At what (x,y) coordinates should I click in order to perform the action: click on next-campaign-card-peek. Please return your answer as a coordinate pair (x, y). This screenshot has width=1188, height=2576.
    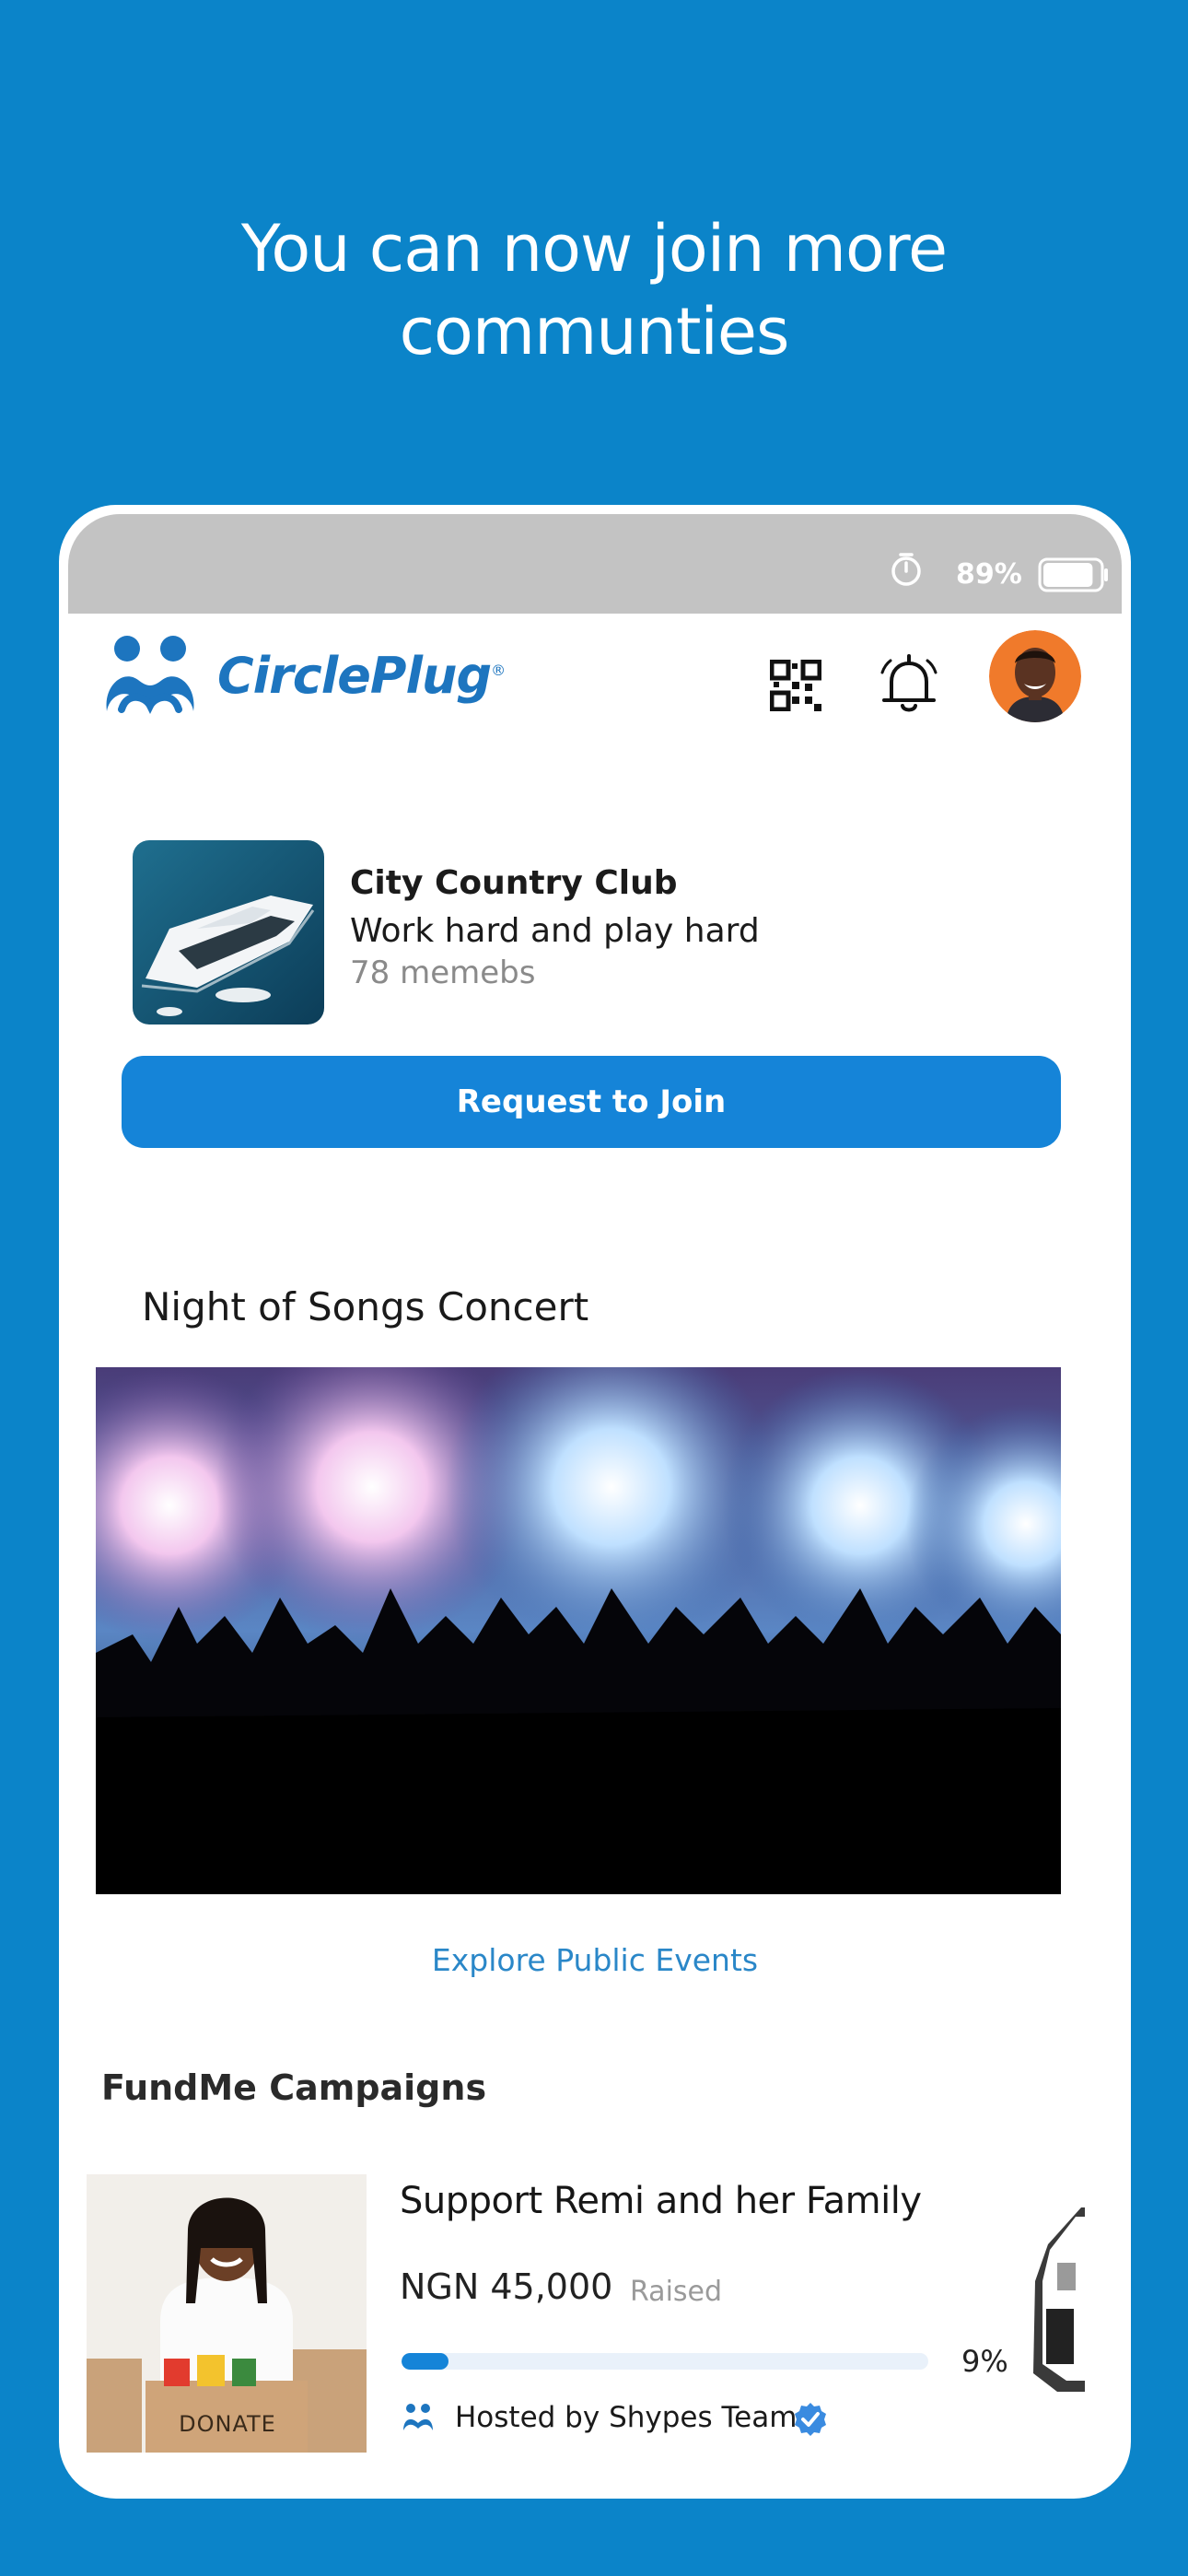
    Looking at the image, I should click on (1057, 2308).